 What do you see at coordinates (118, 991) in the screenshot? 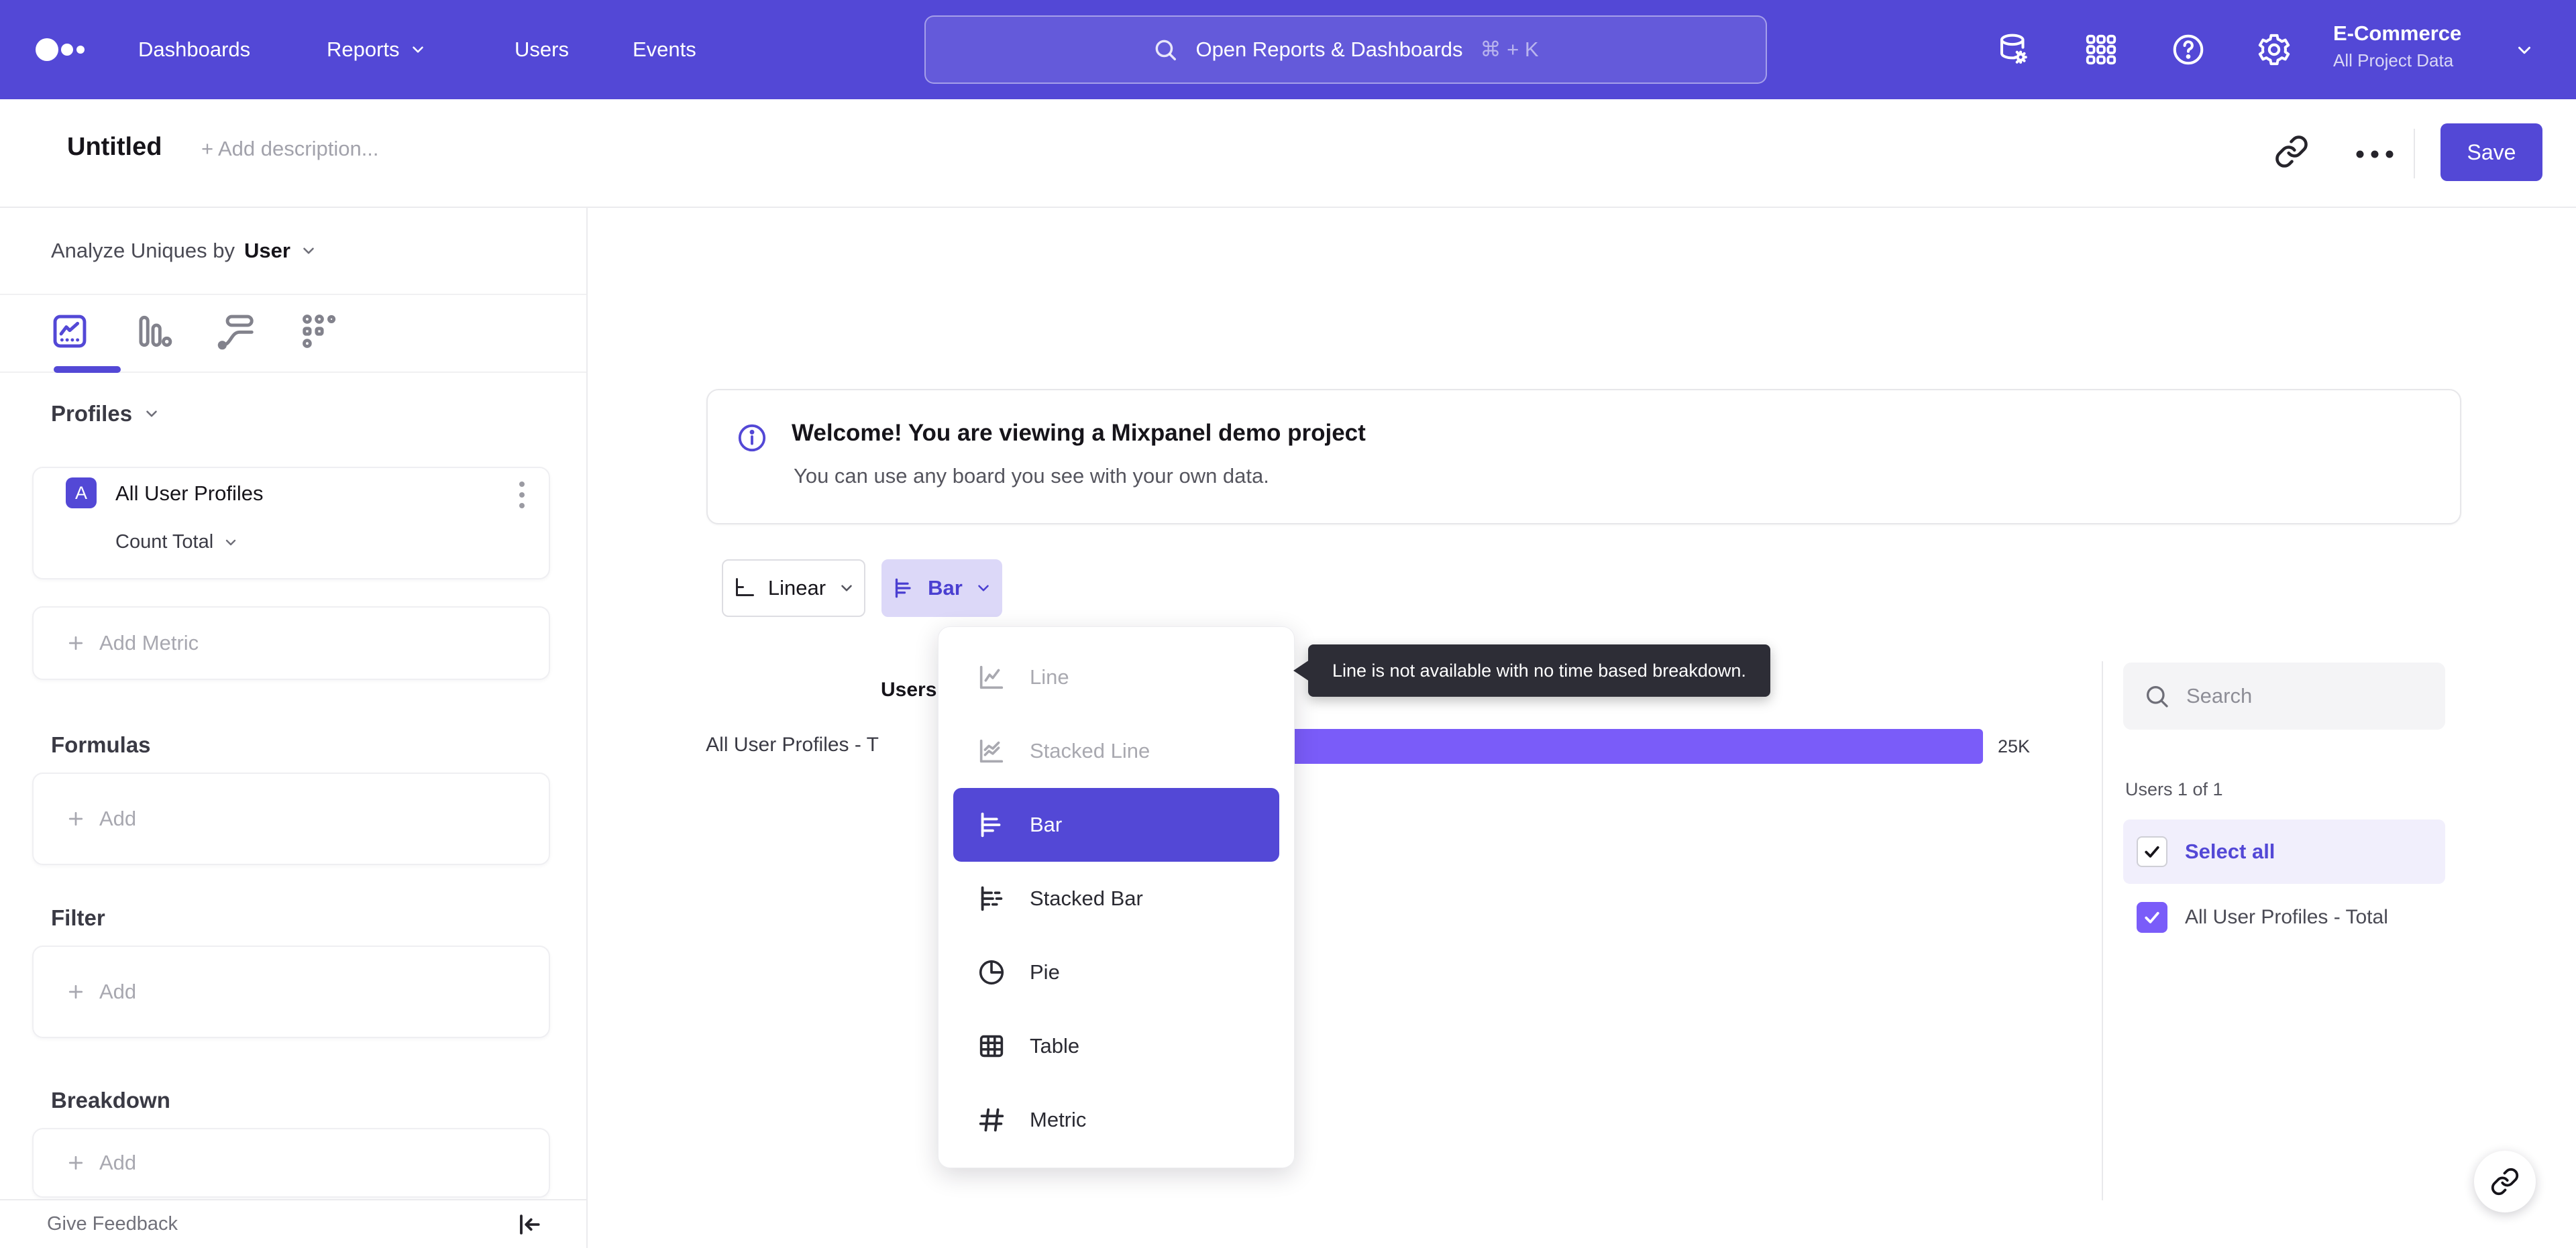
I see `add-filter-label: Add` at bounding box center [118, 991].